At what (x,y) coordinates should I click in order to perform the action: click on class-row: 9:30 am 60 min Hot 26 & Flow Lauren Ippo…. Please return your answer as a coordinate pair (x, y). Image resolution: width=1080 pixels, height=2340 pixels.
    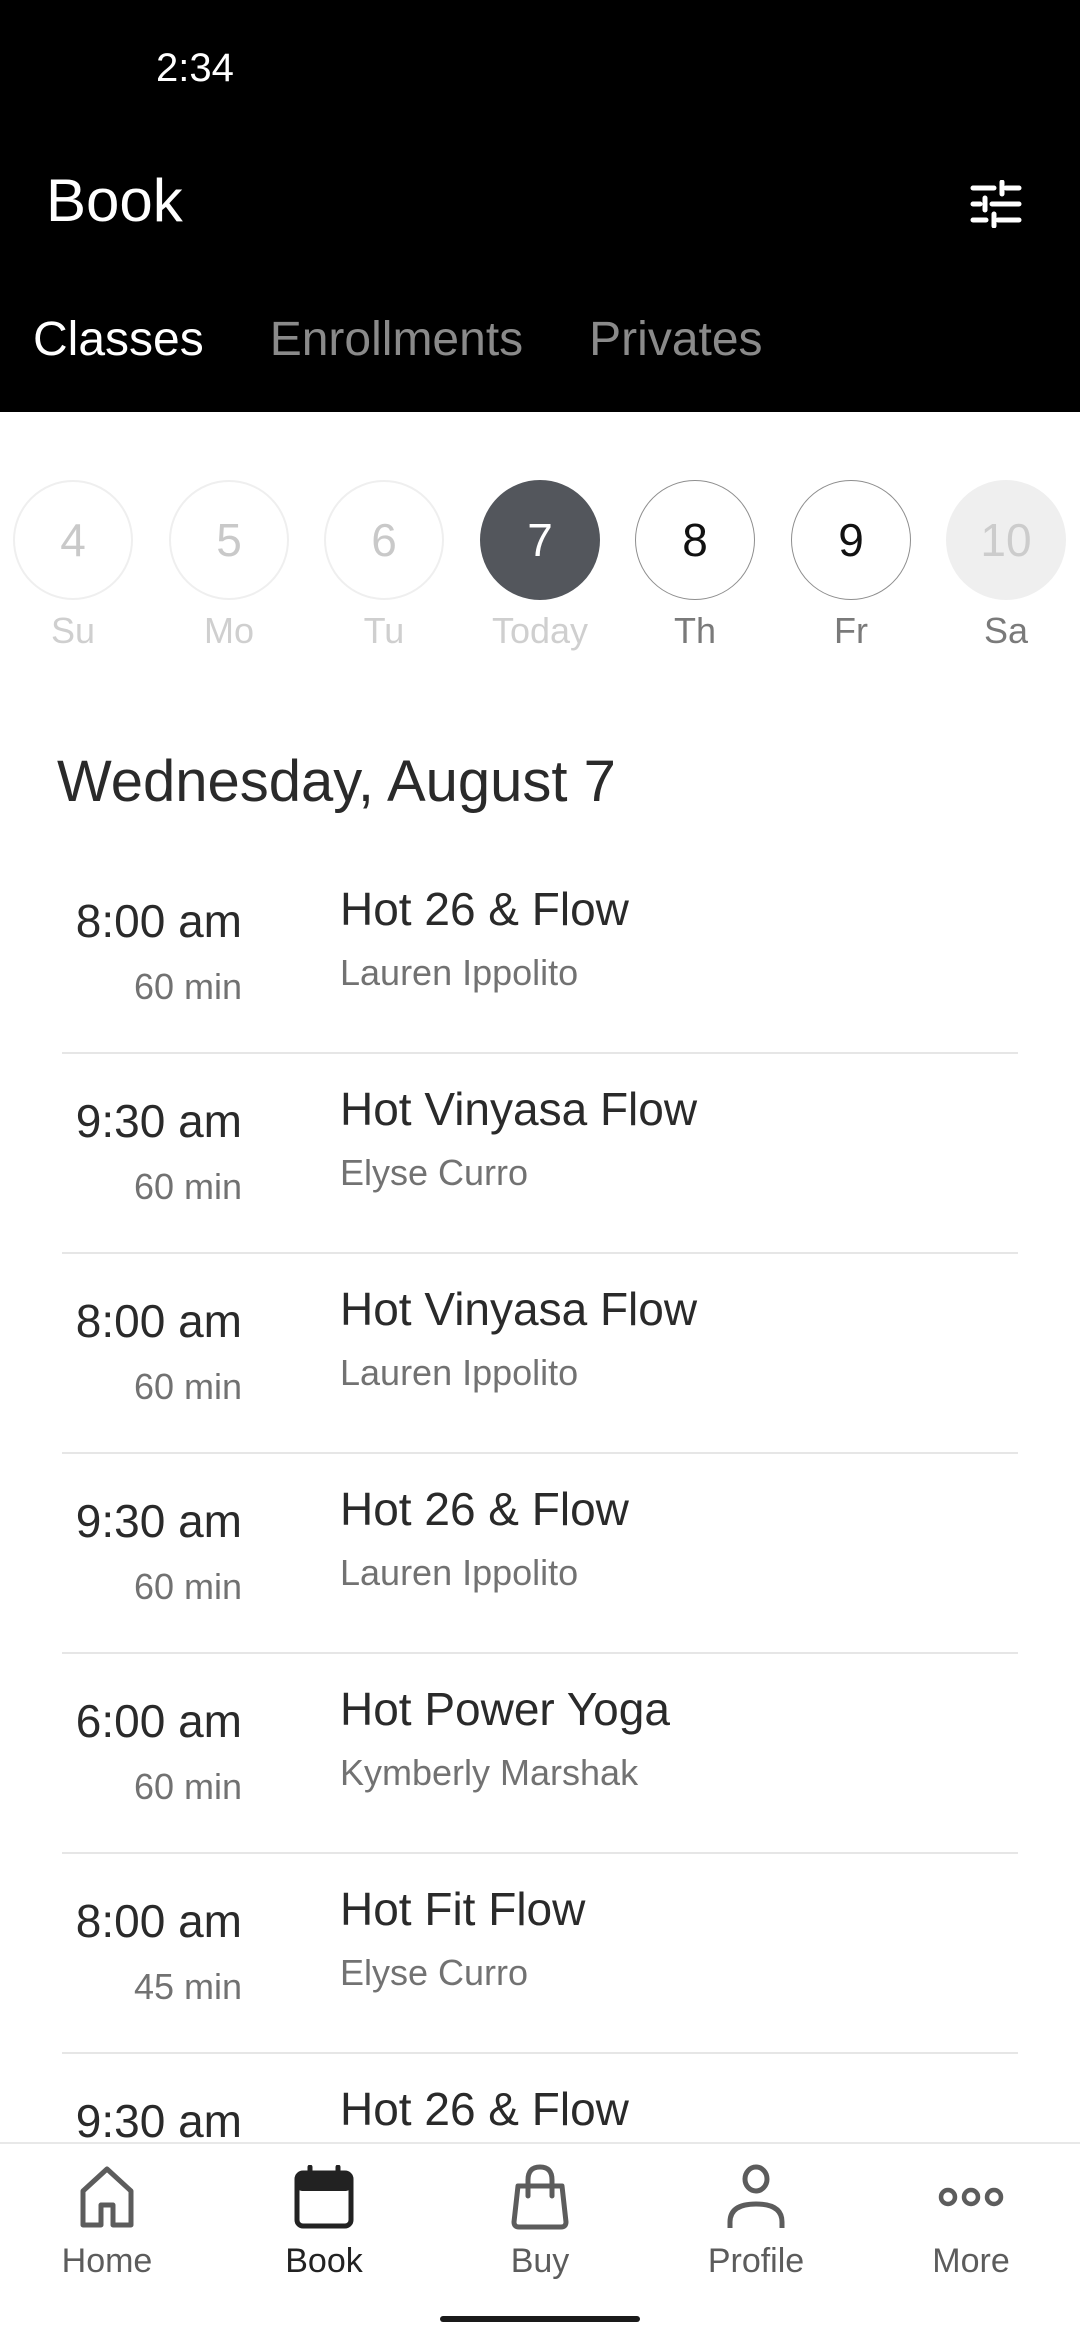
    Looking at the image, I should click on (540, 1552).